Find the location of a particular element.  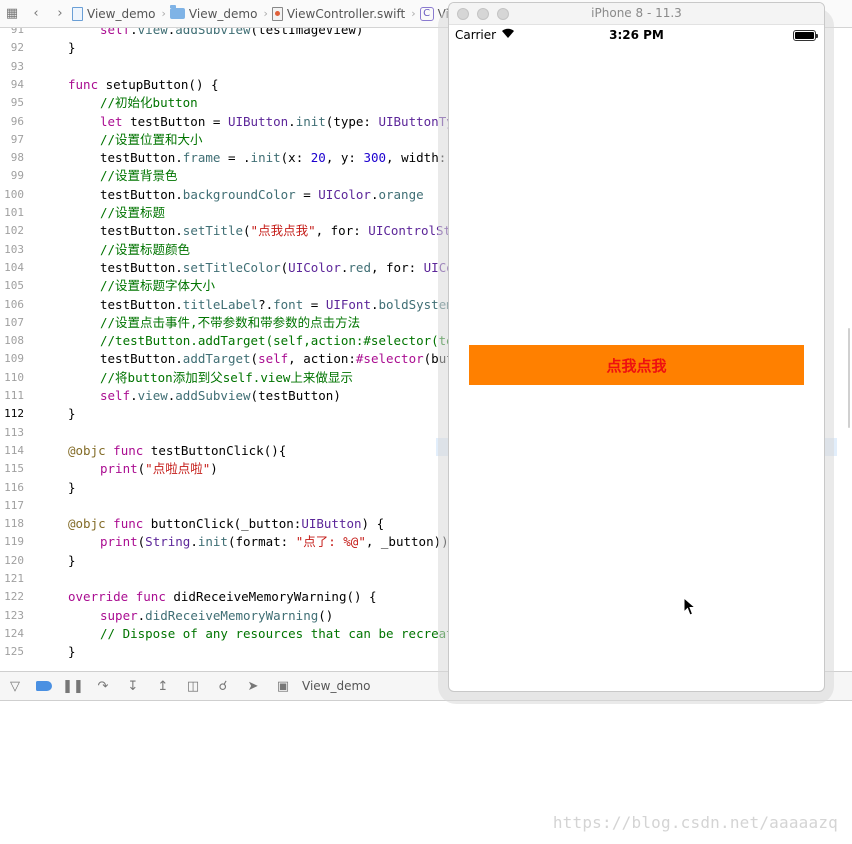

line-number: 97 is located at coordinates (17, 139).